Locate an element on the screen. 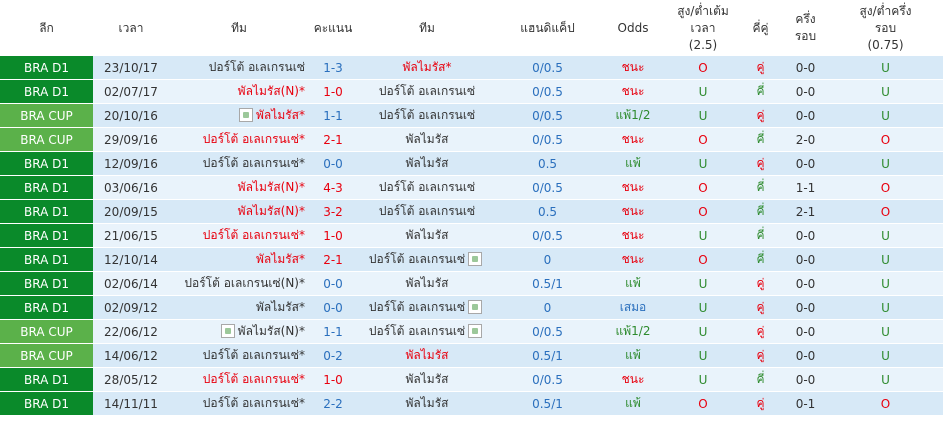  away-team-cell: พัลไมรัส* is located at coordinates (427, 68).